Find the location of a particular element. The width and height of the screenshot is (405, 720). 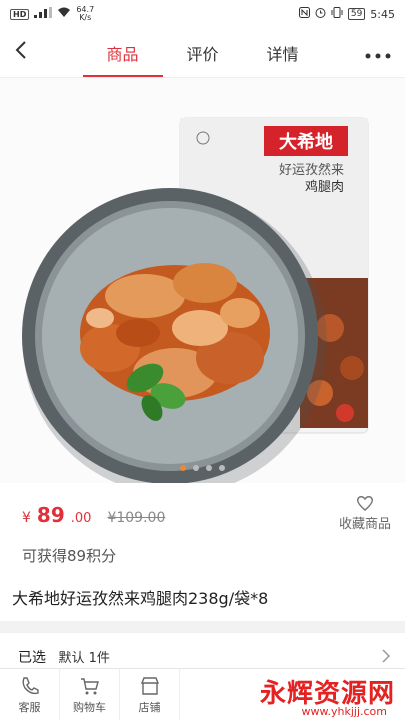

store-button: 店铺 is located at coordinates (150, 694).